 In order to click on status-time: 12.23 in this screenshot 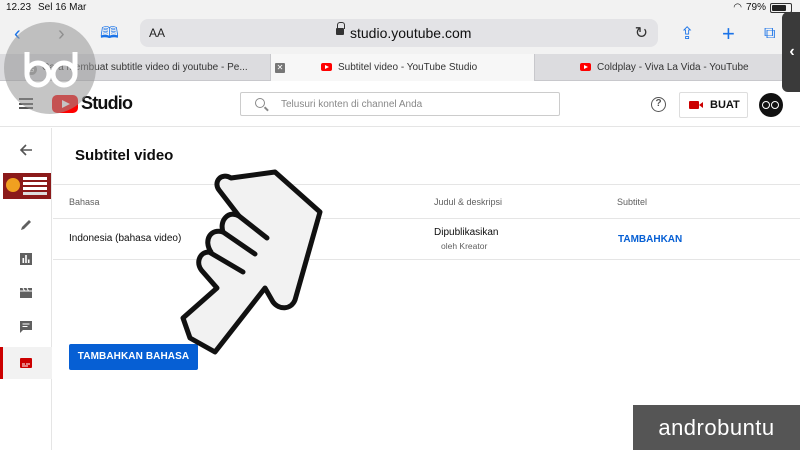, I will do `click(19, 7)`.